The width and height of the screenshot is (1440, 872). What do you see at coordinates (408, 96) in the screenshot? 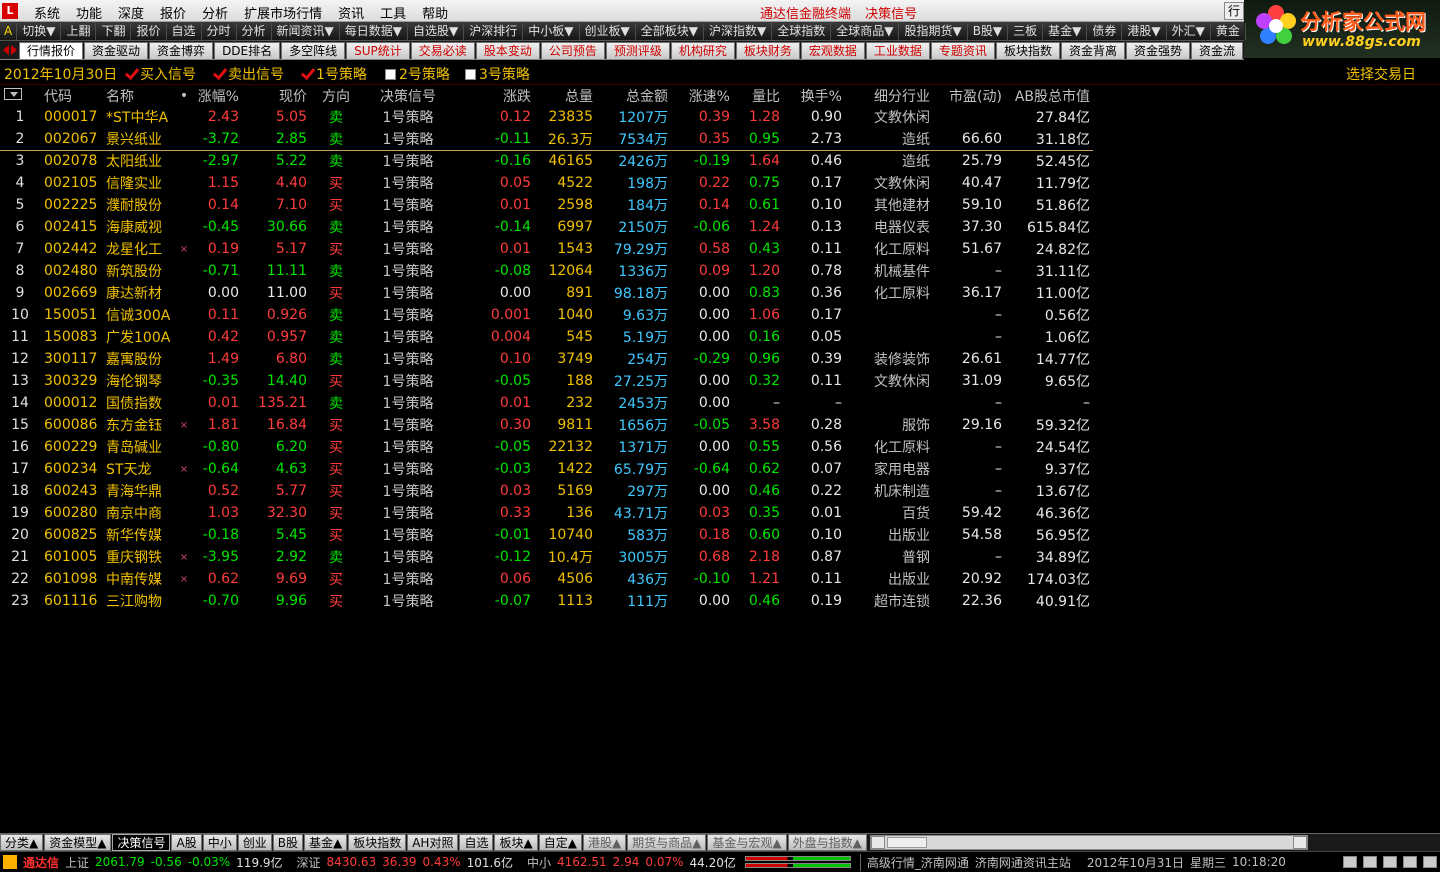
I see `col-header: 决策信号` at bounding box center [408, 96].